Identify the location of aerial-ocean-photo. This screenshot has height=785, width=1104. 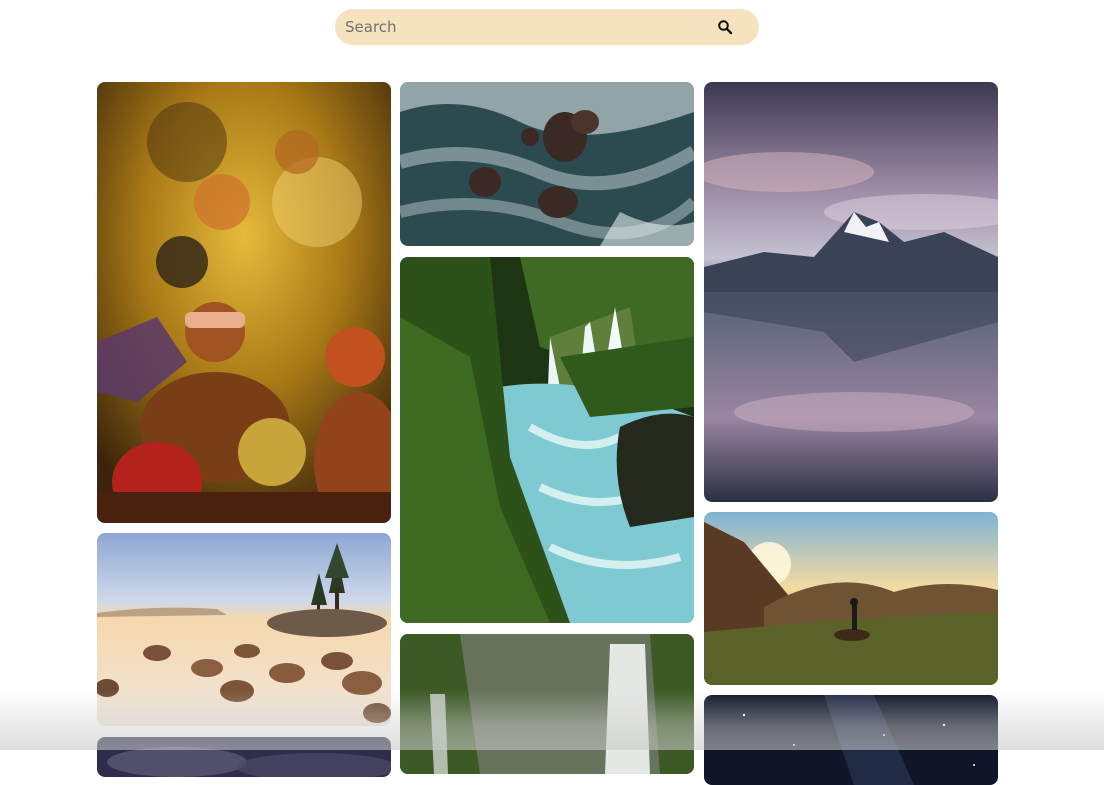
(547, 164).